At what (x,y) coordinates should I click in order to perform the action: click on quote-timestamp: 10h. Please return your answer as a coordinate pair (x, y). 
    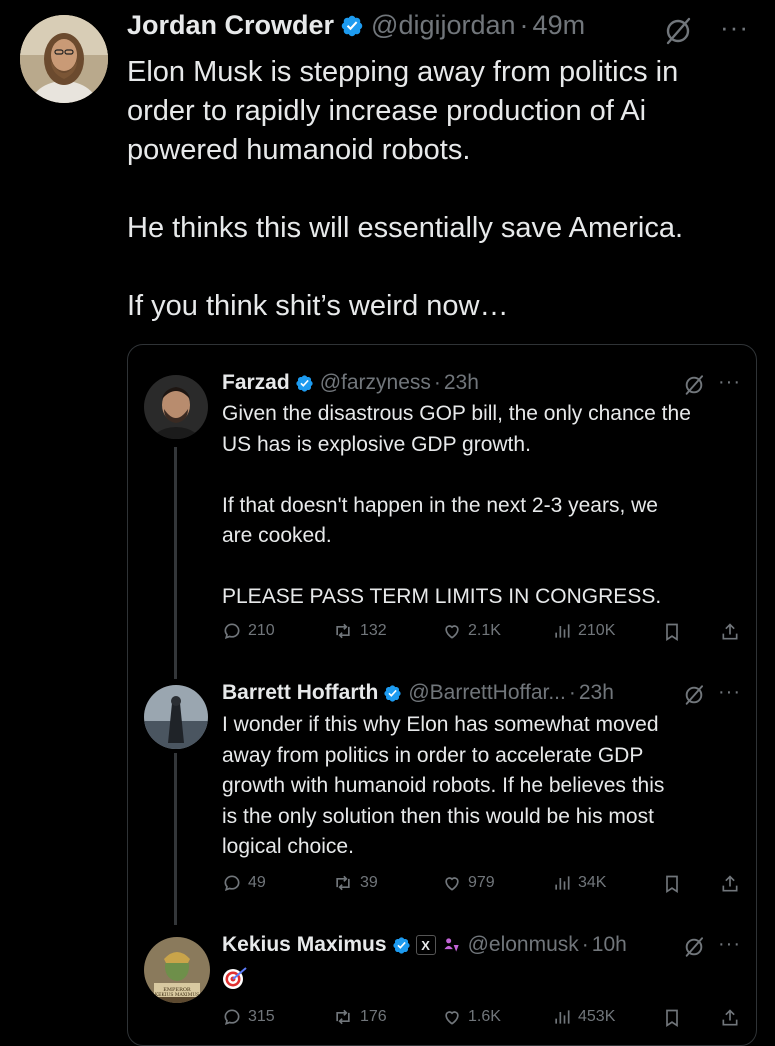
    Looking at the image, I should click on (609, 945).